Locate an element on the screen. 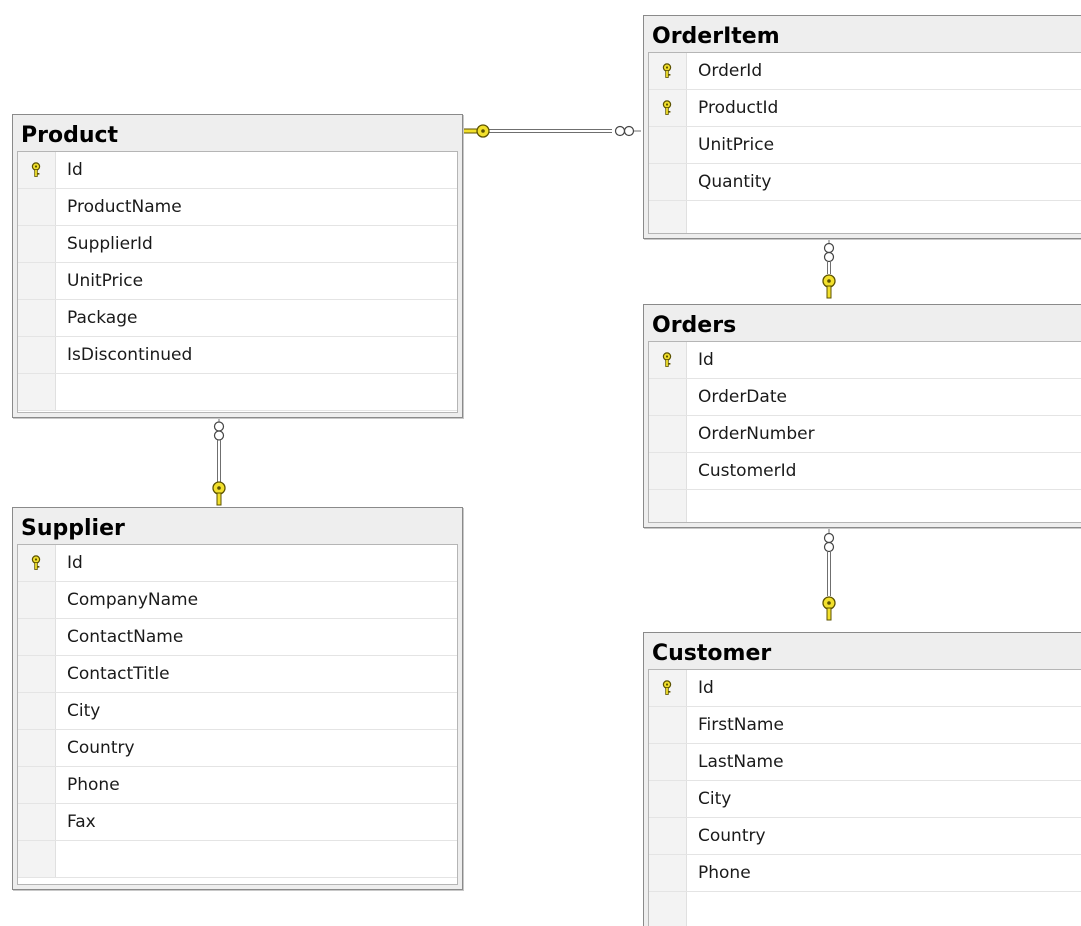 The width and height of the screenshot is (1081, 926). column-row: CustomerId is located at coordinates (865, 471).